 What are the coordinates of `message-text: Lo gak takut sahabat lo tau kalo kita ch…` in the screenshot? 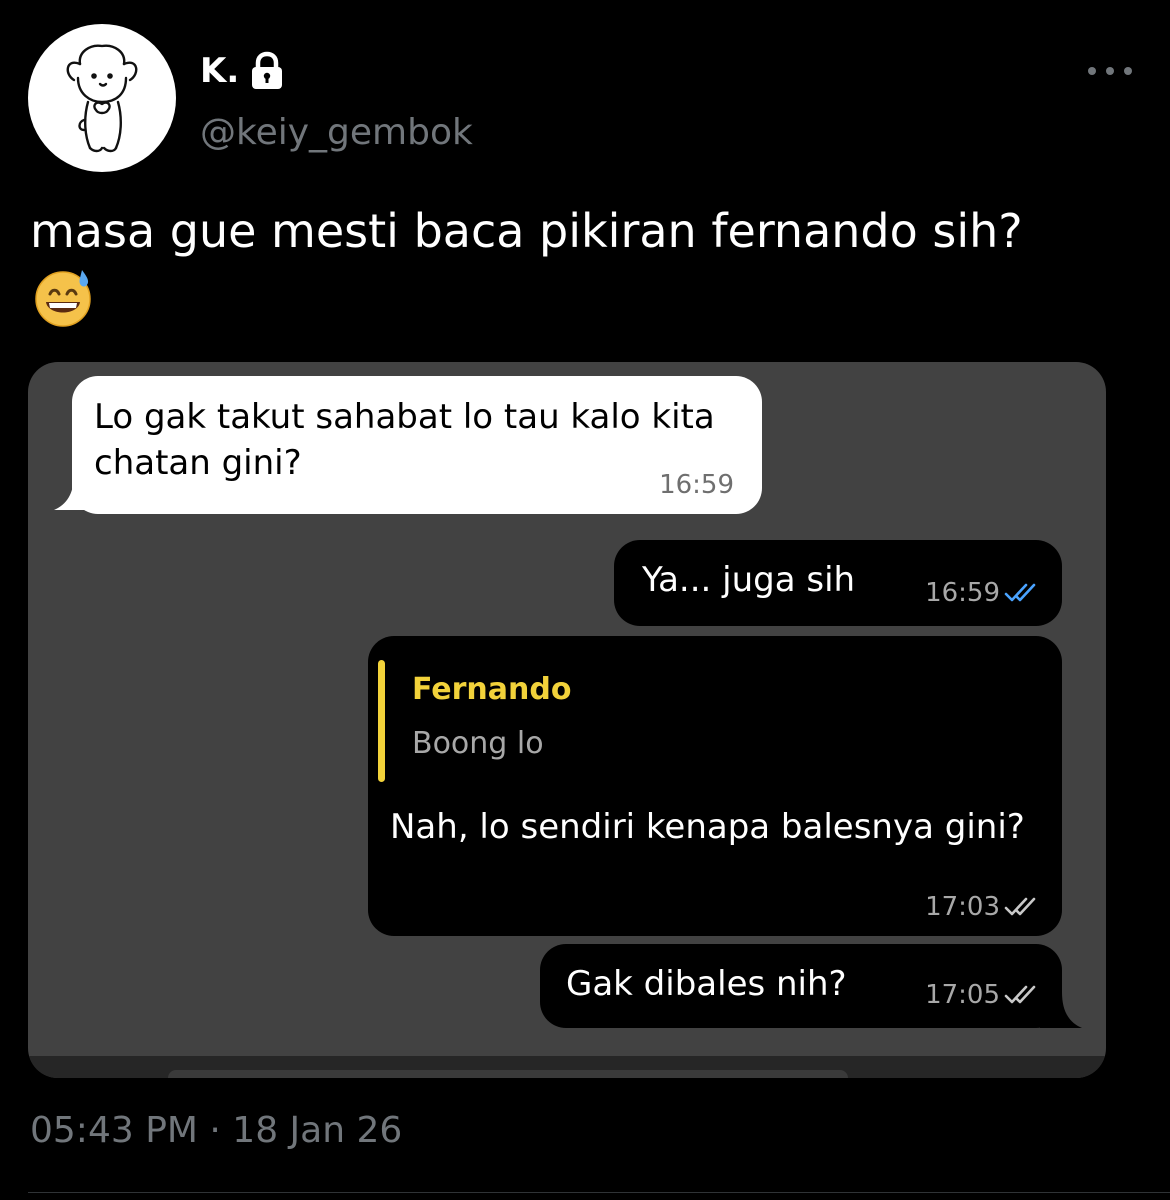 It's located at (404, 440).